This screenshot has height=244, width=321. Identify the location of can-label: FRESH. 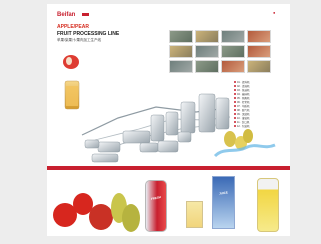
(156, 198).